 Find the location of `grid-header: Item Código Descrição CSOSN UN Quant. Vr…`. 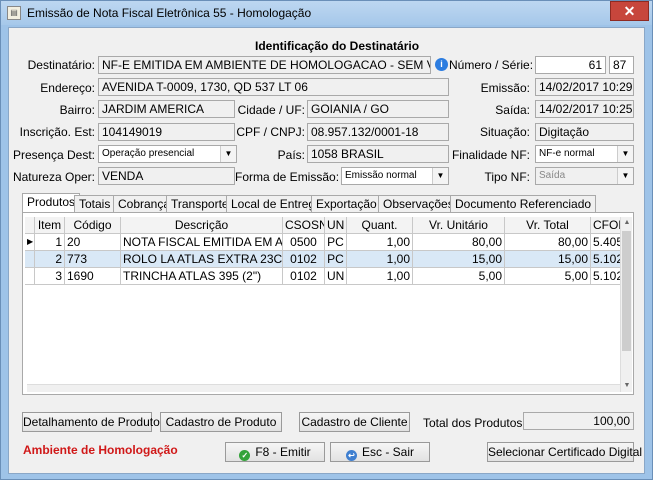

grid-header: Item Código Descrição CSOSN UN Quant. Vr… is located at coordinates (322, 225).